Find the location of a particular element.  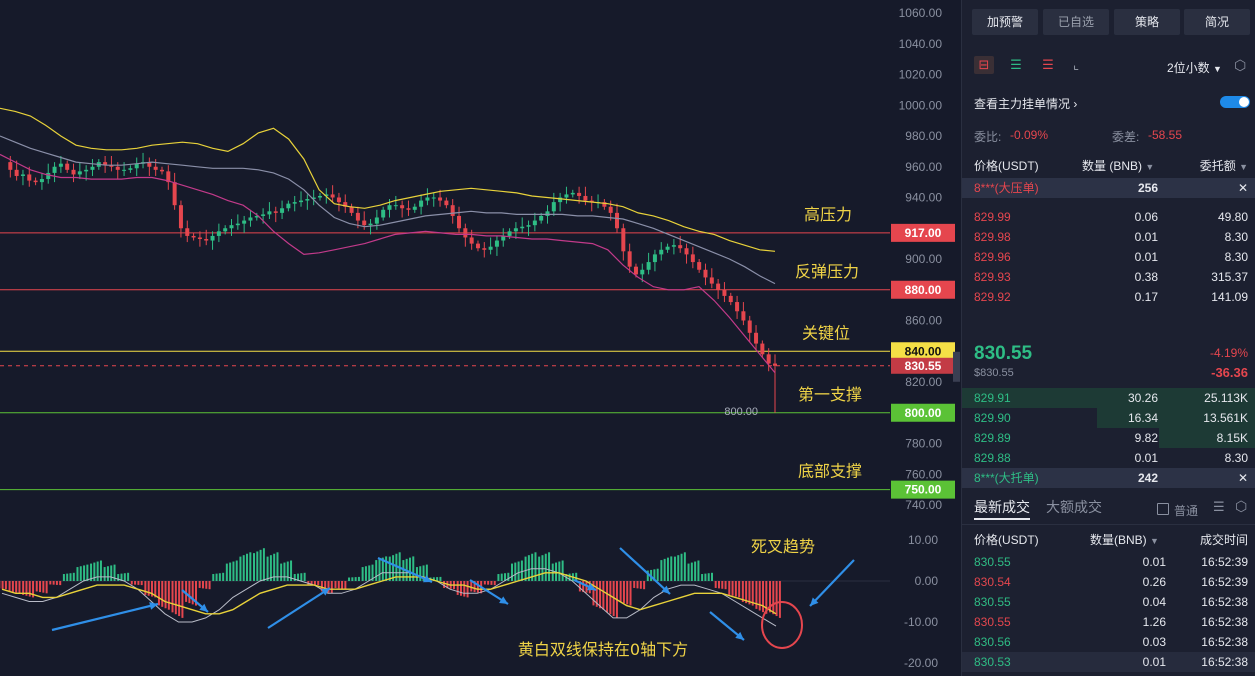

tab-latest-trades: 最新成交 is located at coordinates (1002, 507).